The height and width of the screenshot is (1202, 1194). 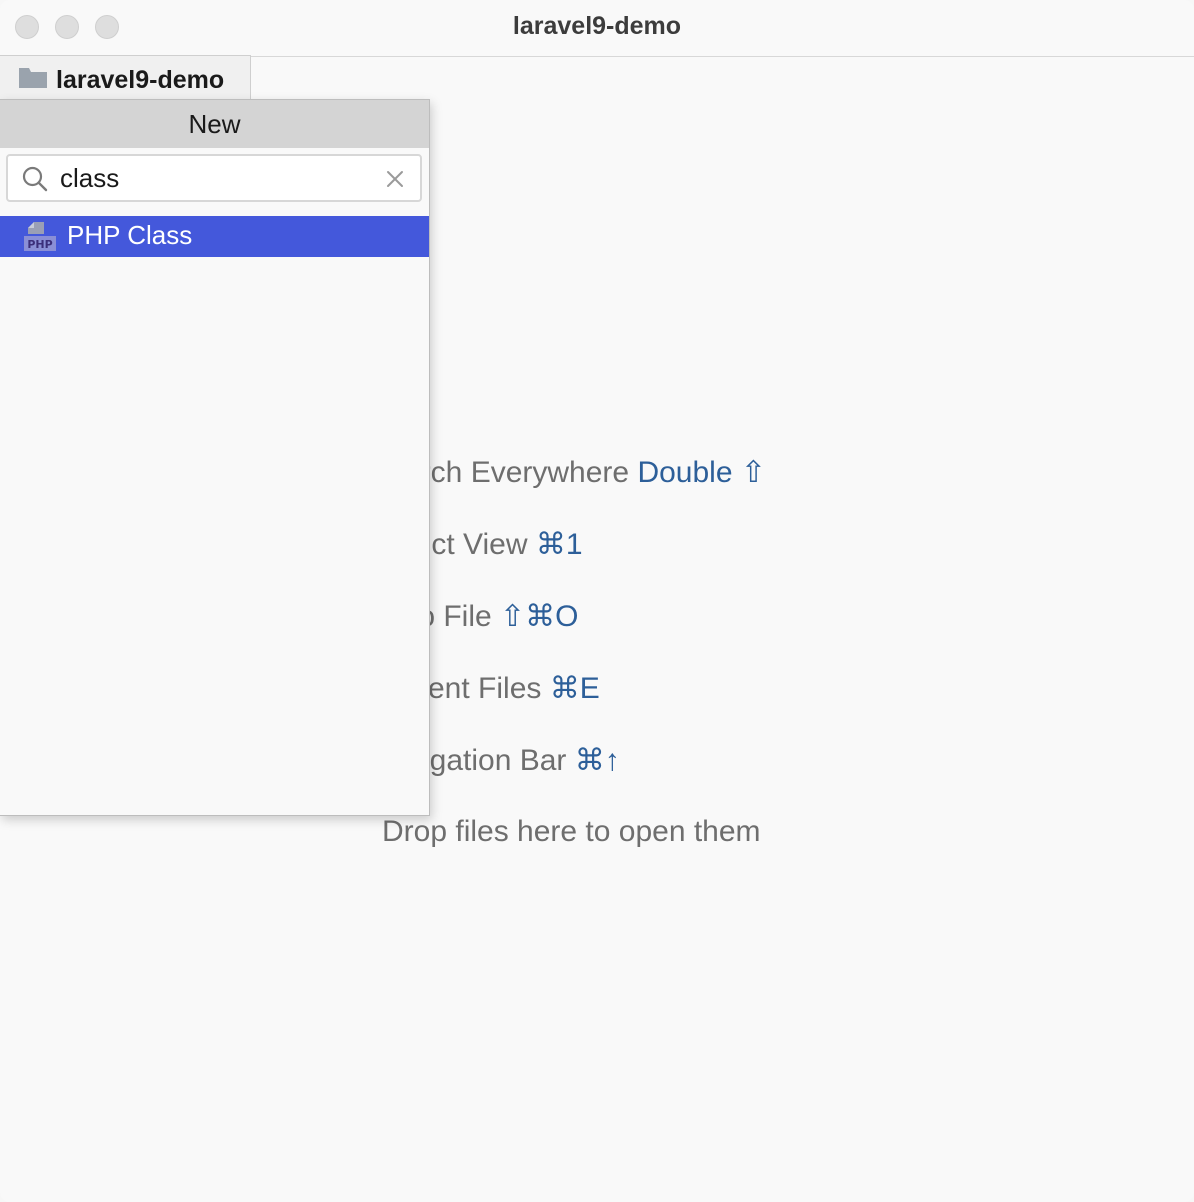 What do you see at coordinates (597, 760) in the screenshot?
I see `shortcut-label: ⌘↑` at bounding box center [597, 760].